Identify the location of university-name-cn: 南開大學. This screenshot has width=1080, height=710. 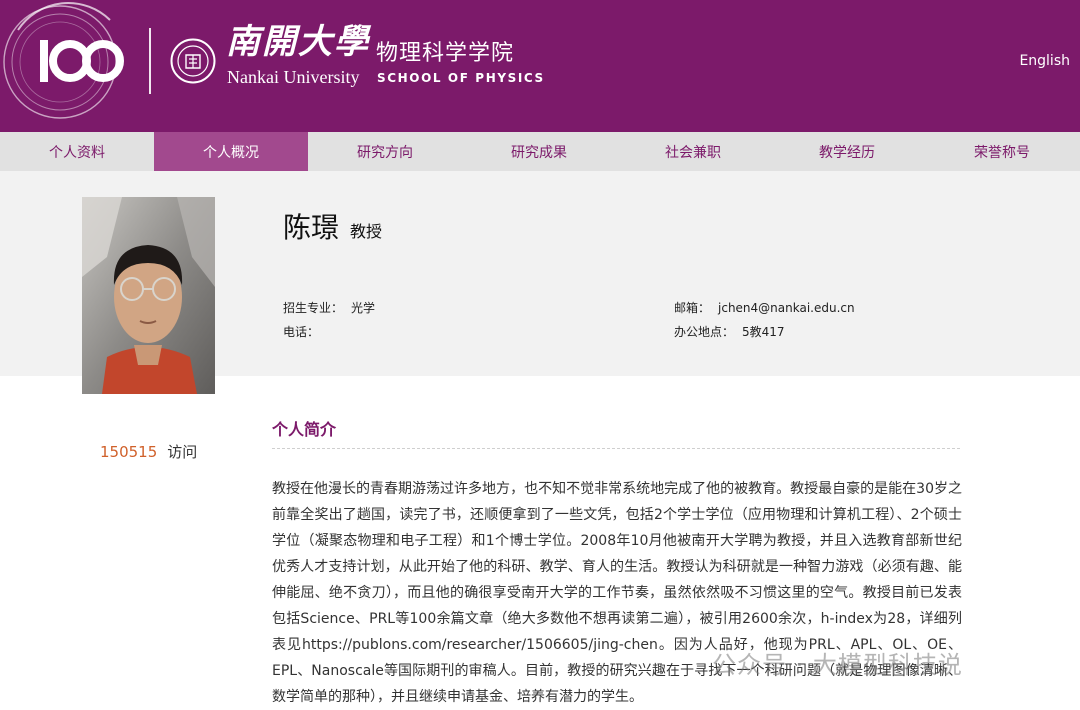
(298, 42).